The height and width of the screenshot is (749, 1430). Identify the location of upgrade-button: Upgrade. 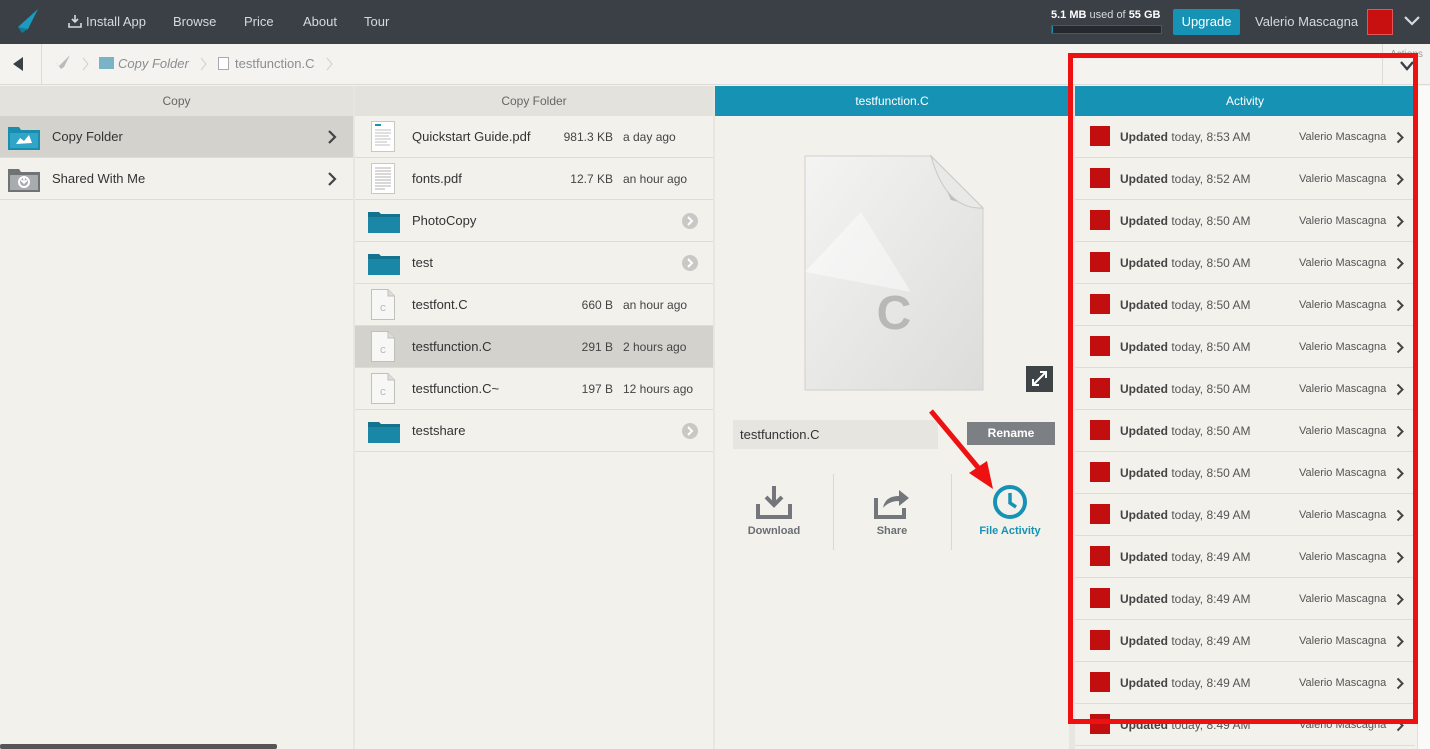
(1206, 22).